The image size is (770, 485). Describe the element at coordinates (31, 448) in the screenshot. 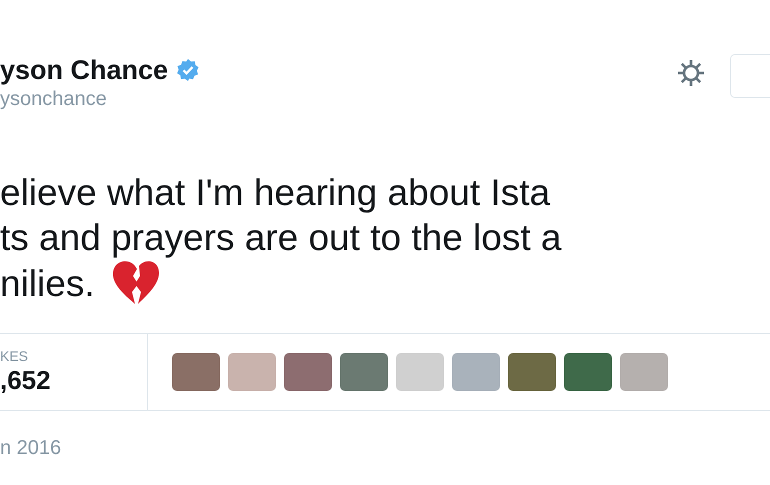

I see `tweet-date: n 2016` at that location.